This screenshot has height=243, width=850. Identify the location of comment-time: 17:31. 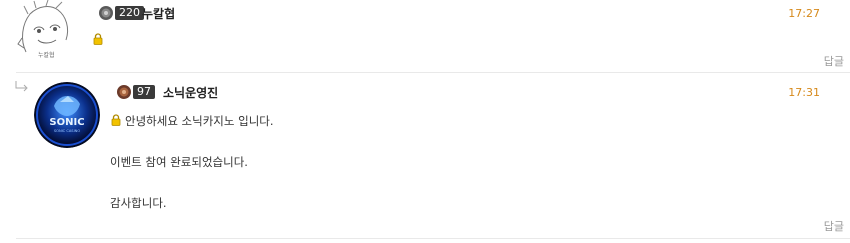
(804, 92).